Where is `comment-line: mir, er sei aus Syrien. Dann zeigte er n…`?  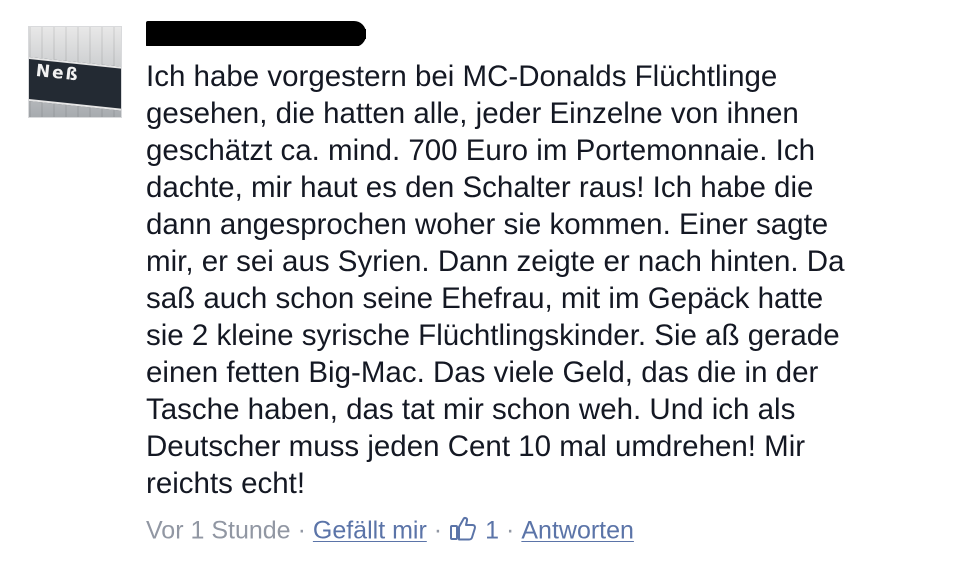 comment-line: mir, er sei aus Syrien. Dann zeigte er n… is located at coordinates (495, 261).